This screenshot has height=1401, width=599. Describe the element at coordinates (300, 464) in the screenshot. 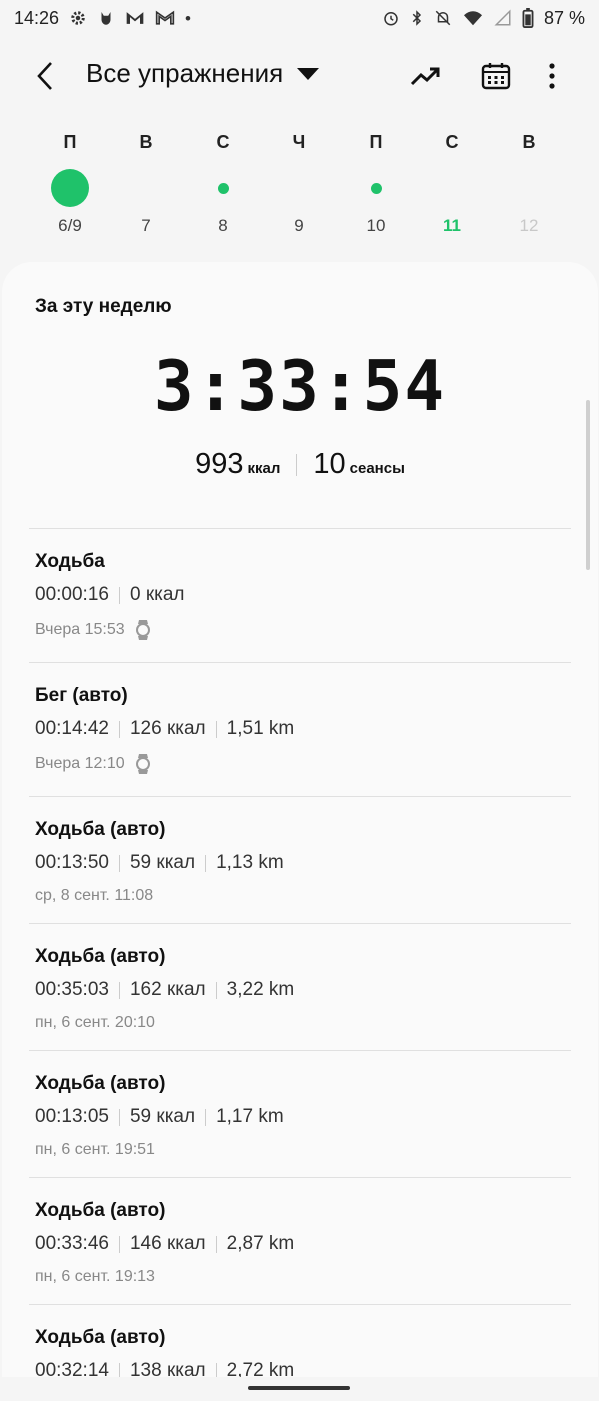

I see `weekly-totals: 993 ккал 10 сеансы` at that location.